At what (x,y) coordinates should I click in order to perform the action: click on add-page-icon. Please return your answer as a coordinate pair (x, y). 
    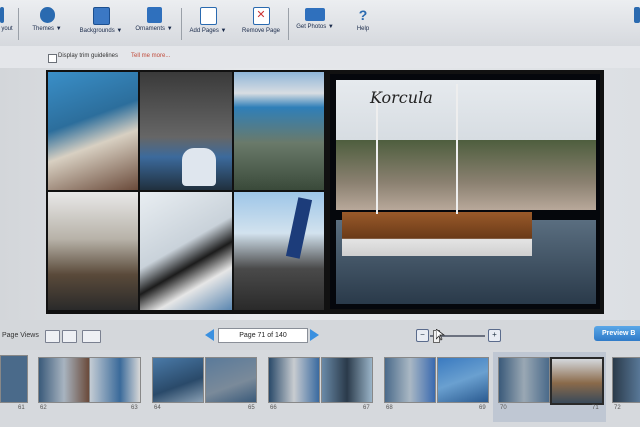
    Looking at the image, I should click on (208, 16).